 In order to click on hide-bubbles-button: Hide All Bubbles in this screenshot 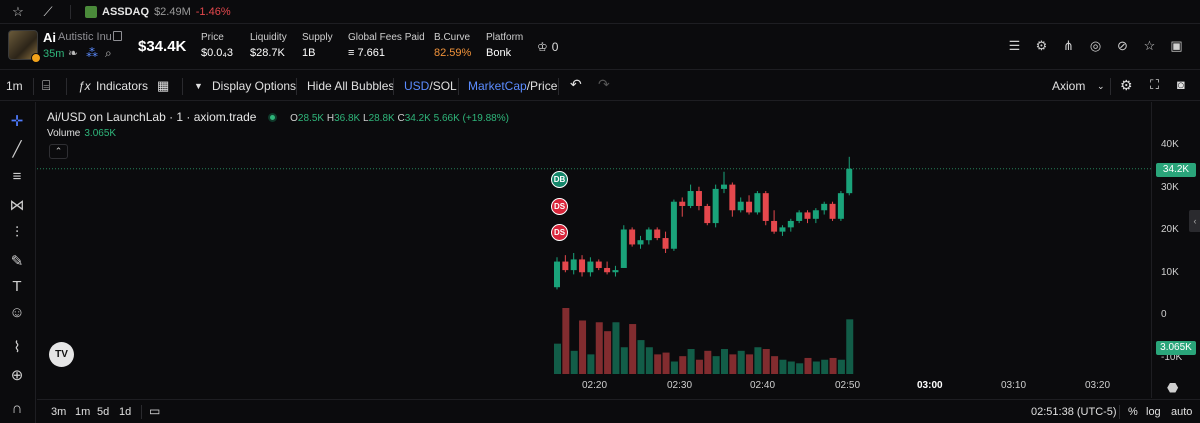, I will do `click(350, 86)`.